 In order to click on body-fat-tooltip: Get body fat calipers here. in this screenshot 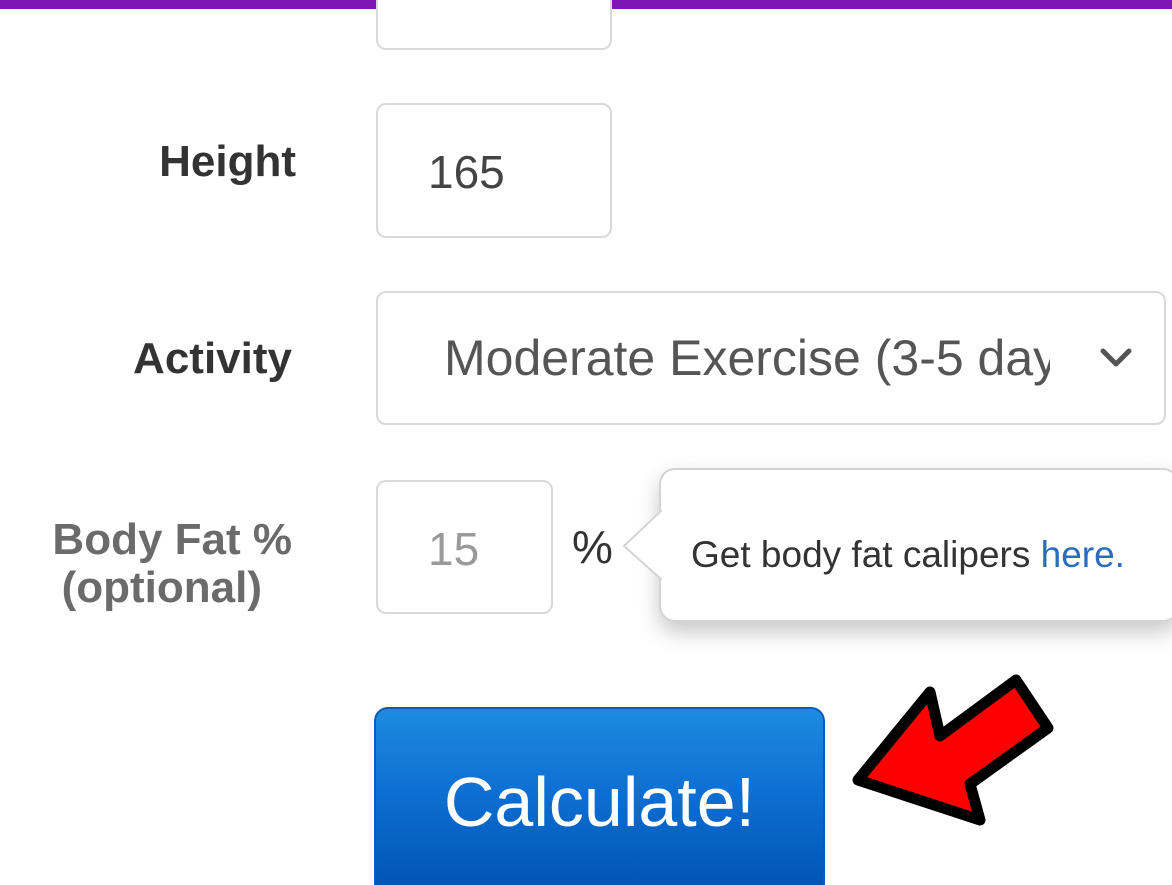, I will do `click(915, 545)`.